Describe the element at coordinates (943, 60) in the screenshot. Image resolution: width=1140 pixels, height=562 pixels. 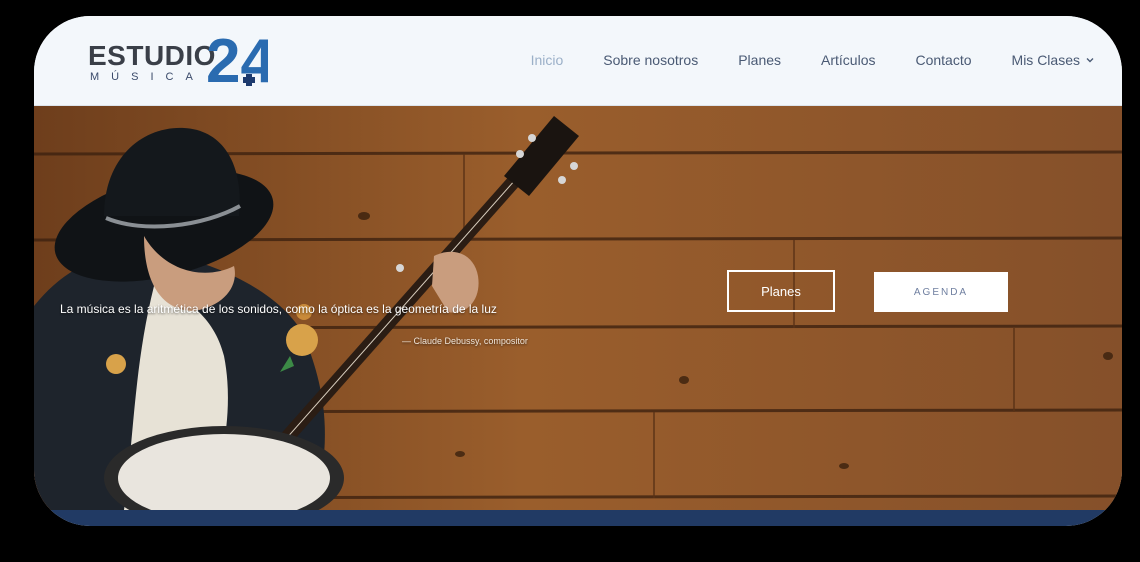
I see `nav-contacto: Contacto` at that location.